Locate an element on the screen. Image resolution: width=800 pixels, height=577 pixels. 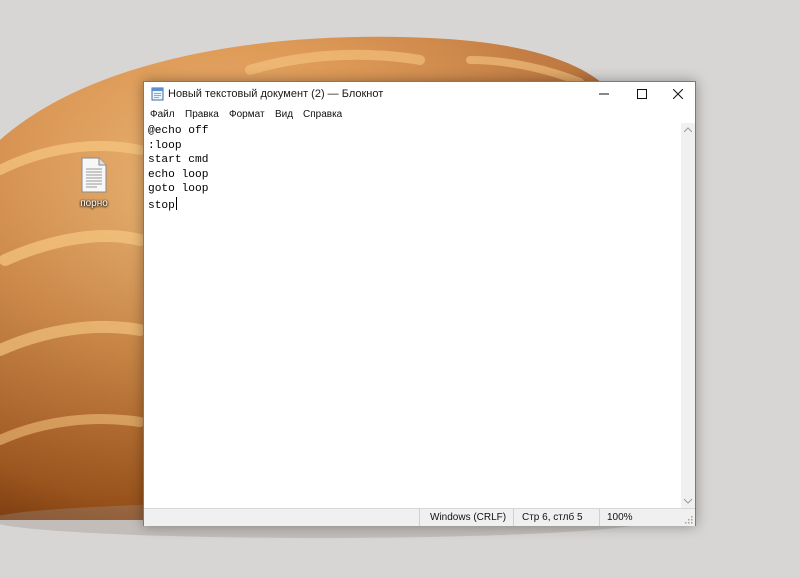
minimize-icon is located at coordinates (604, 94).